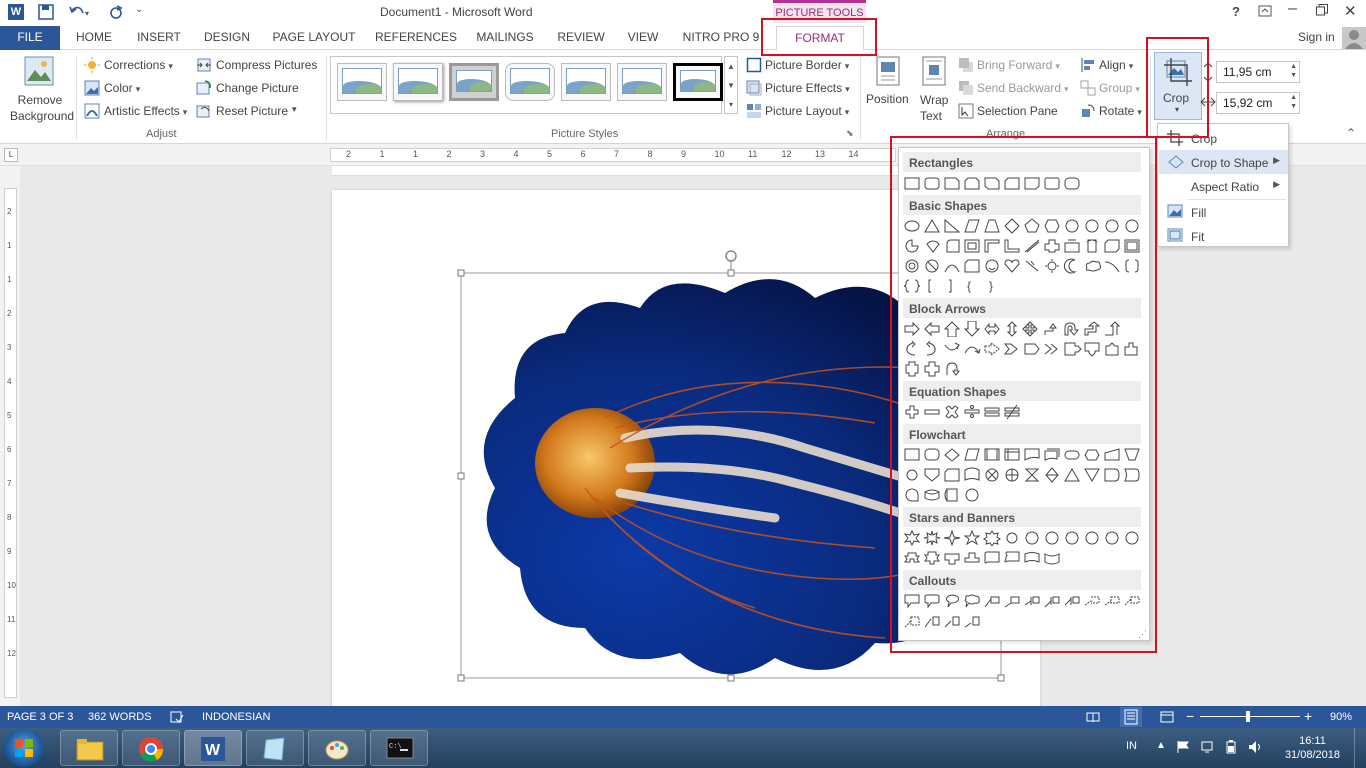 This screenshot has height=768, width=1366. I want to click on clock: 16:11 31/08/2018, so click(1312, 748).